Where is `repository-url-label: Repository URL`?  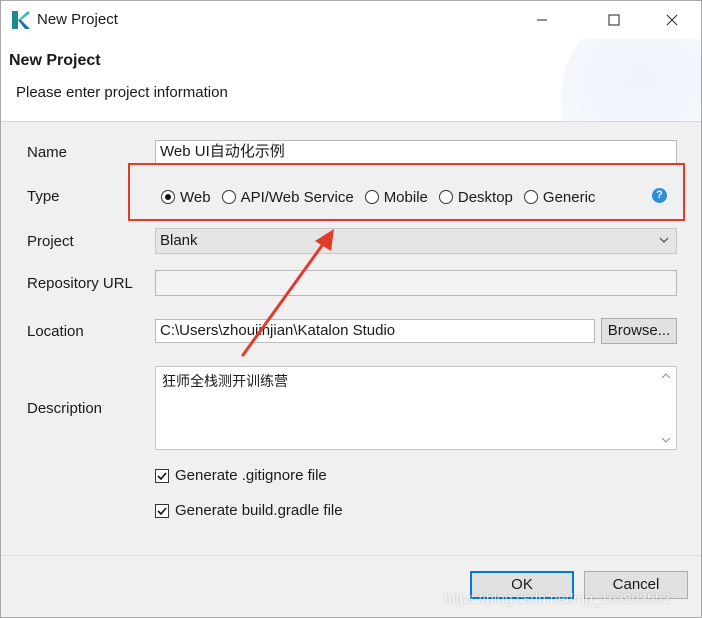 repository-url-label: Repository URL is located at coordinates (80, 283).